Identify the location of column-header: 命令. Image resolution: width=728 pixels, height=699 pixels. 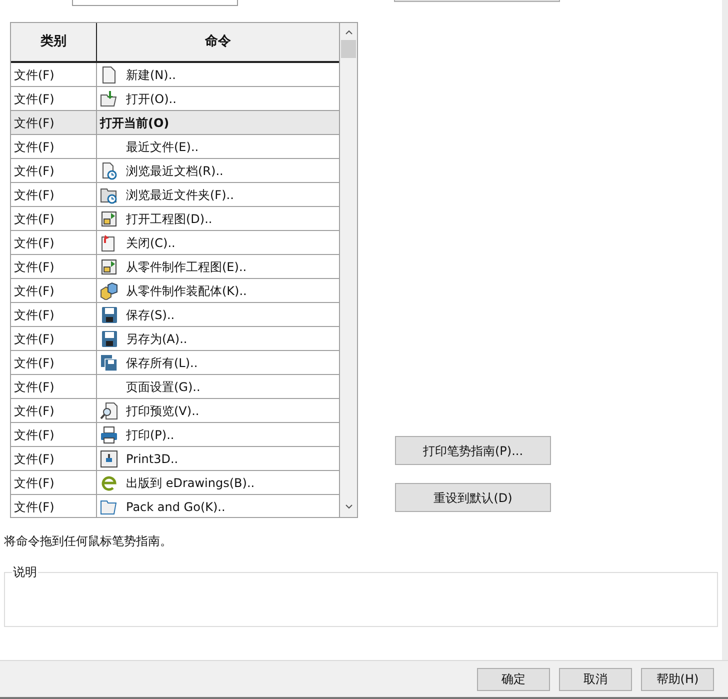
(218, 42).